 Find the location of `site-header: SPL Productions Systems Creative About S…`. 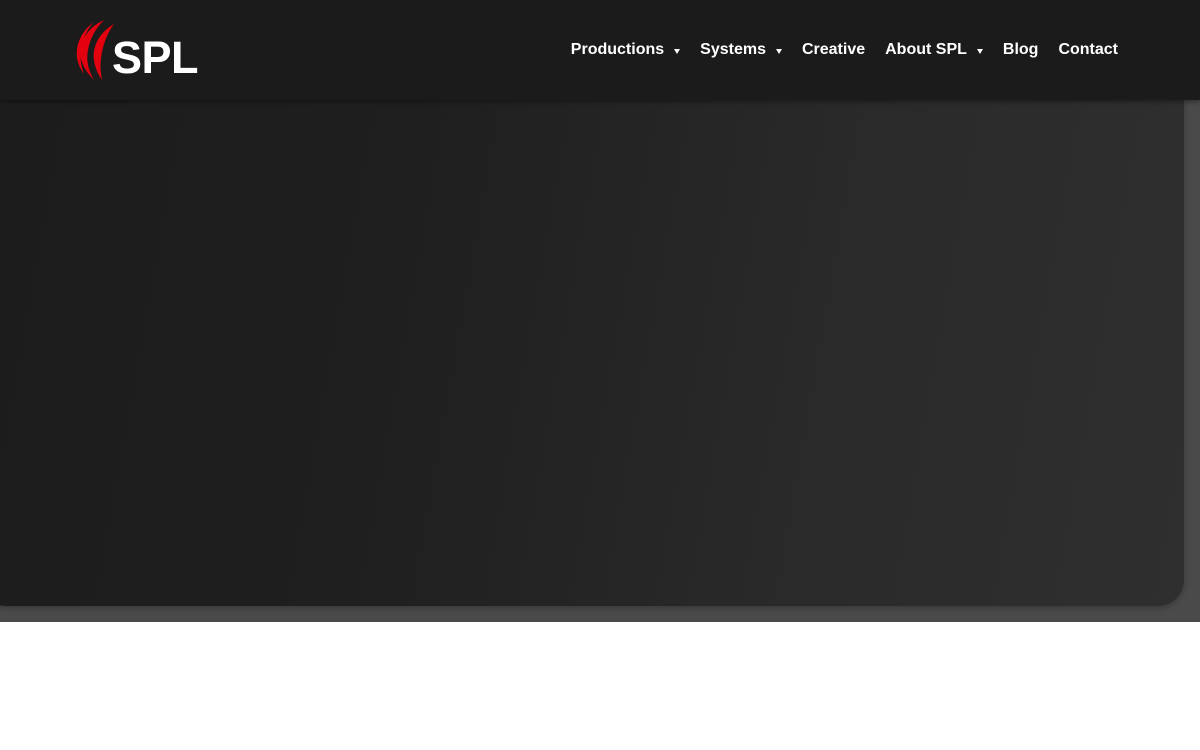

site-header: SPL Productions Systems Creative About S… is located at coordinates (600, 50).